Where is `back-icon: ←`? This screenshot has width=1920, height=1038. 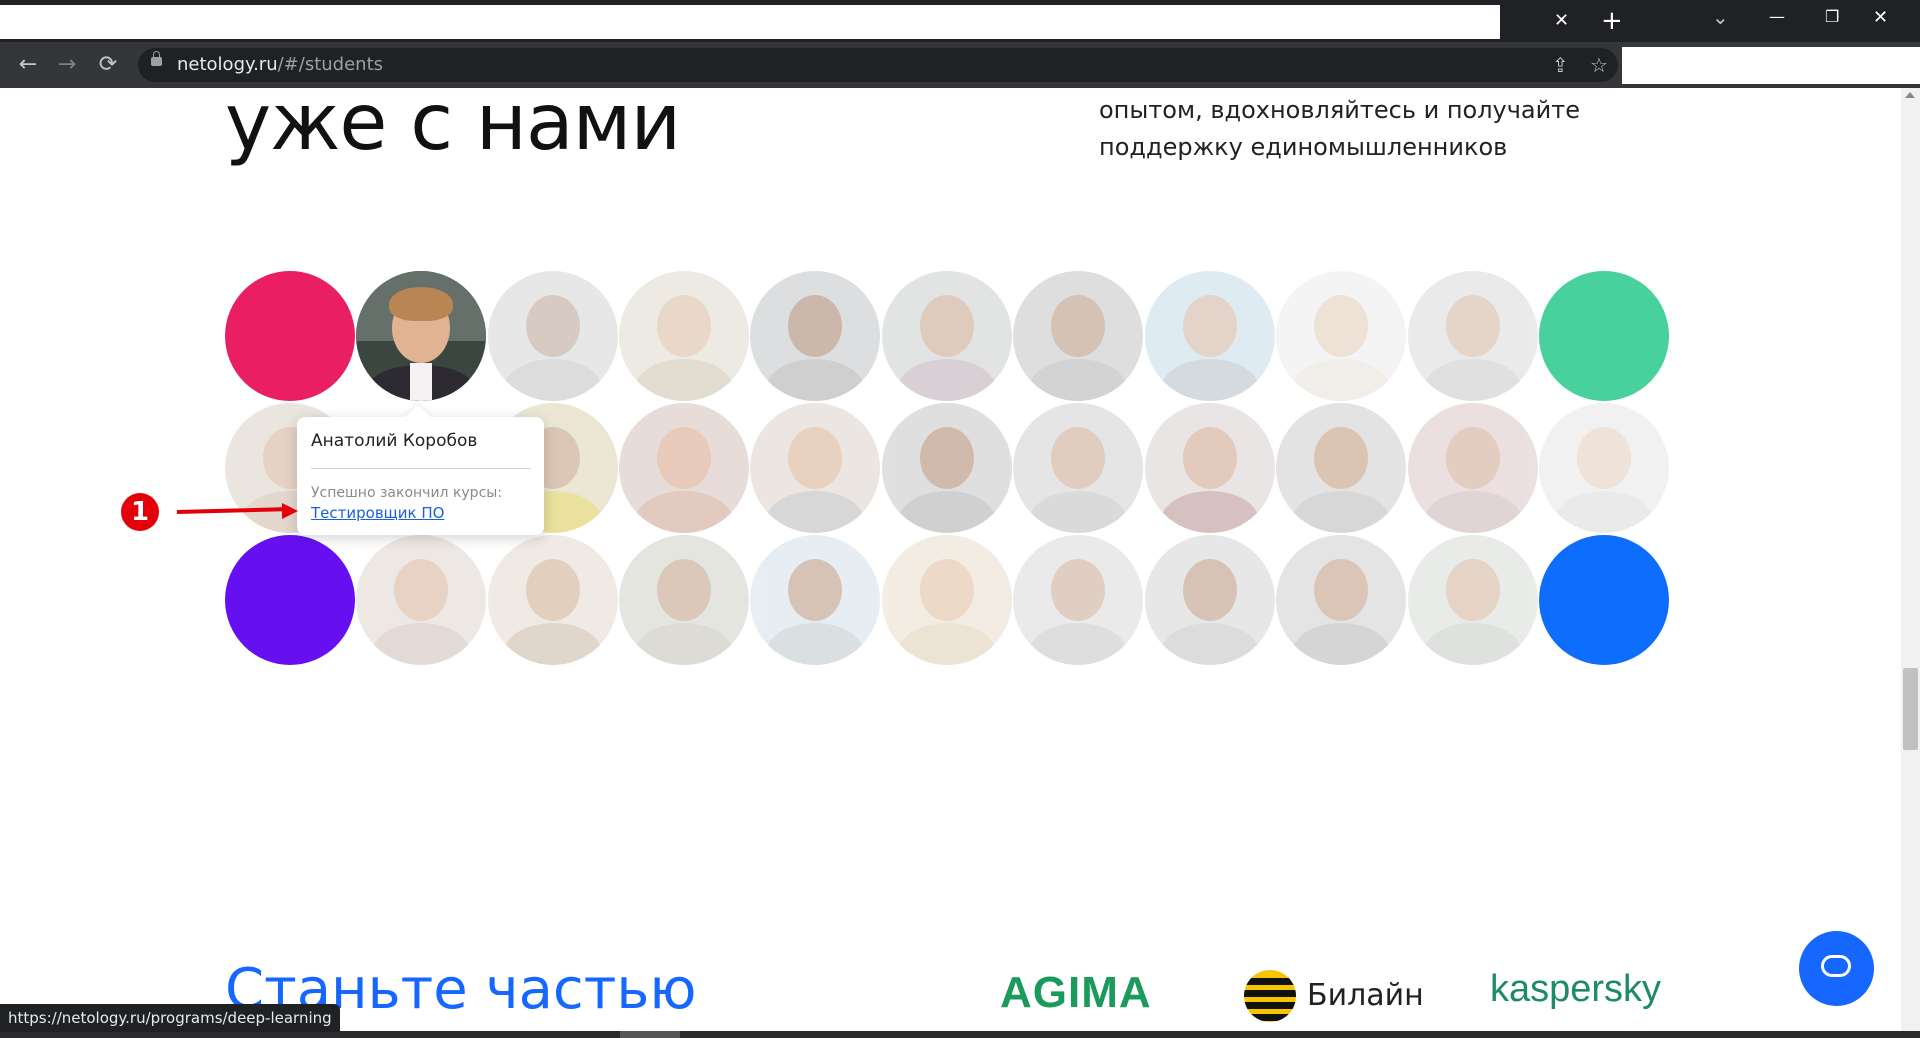 back-icon: ← is located at coordinates (28, 65).